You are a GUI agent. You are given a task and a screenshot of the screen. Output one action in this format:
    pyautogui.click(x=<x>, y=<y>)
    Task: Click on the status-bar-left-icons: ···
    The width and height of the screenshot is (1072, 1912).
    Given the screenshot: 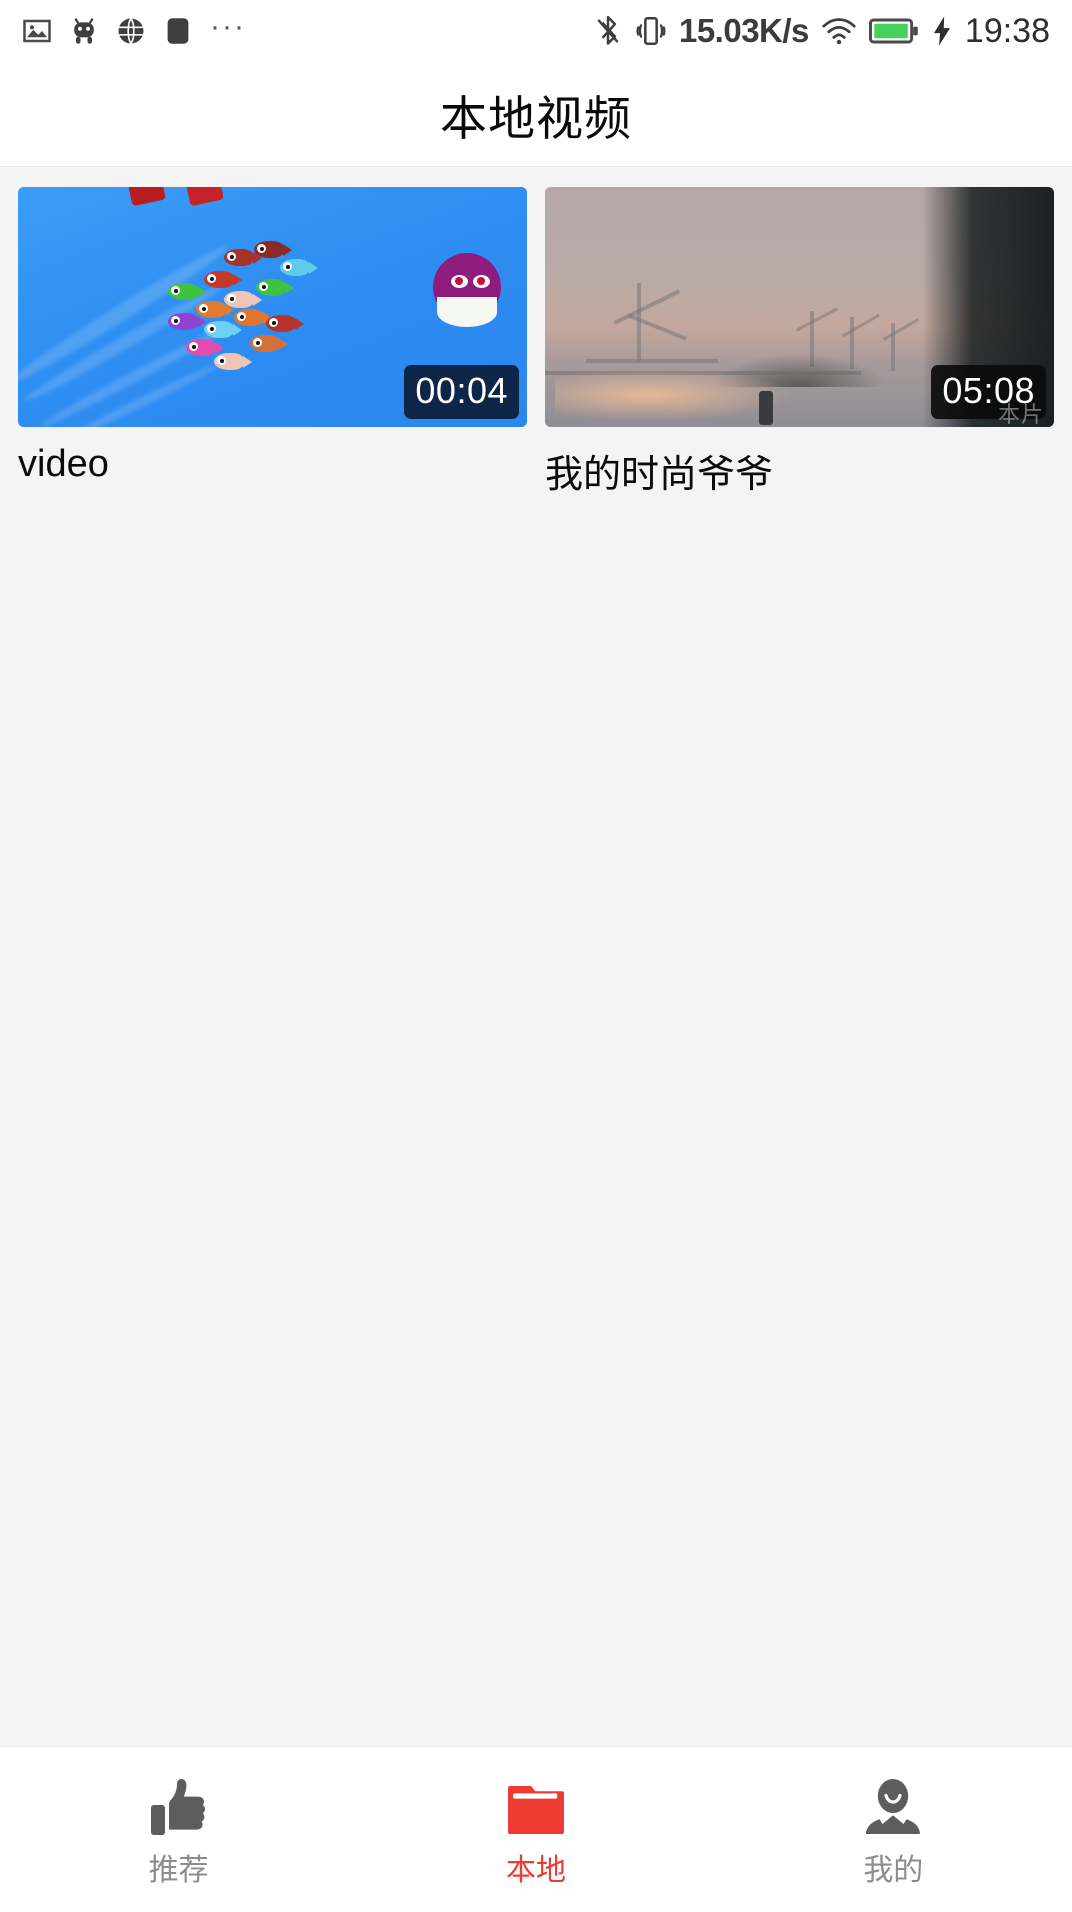 What is the action you would take?
    pyautogui.click(x=134, y=28)
    